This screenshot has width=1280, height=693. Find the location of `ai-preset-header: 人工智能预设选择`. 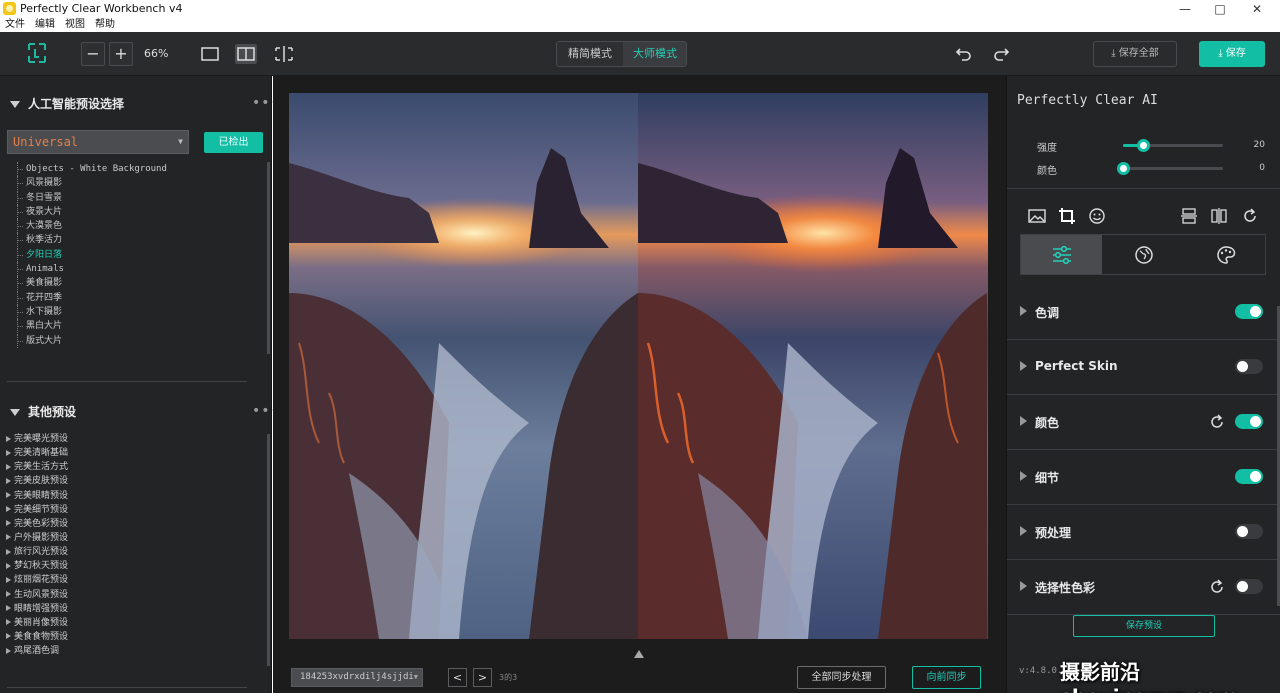

ai-preset-header: 人工智能预设选择 is located at coordinates (67, 103).